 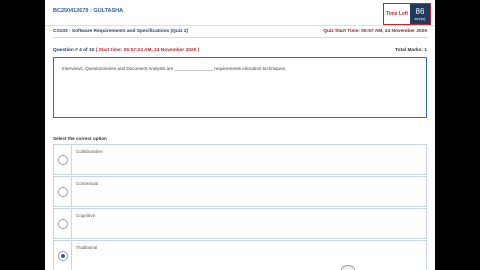 What do you see at coordinates (240, 37) in the screenshot?
I see `divider` at bounding box center [240, 37].